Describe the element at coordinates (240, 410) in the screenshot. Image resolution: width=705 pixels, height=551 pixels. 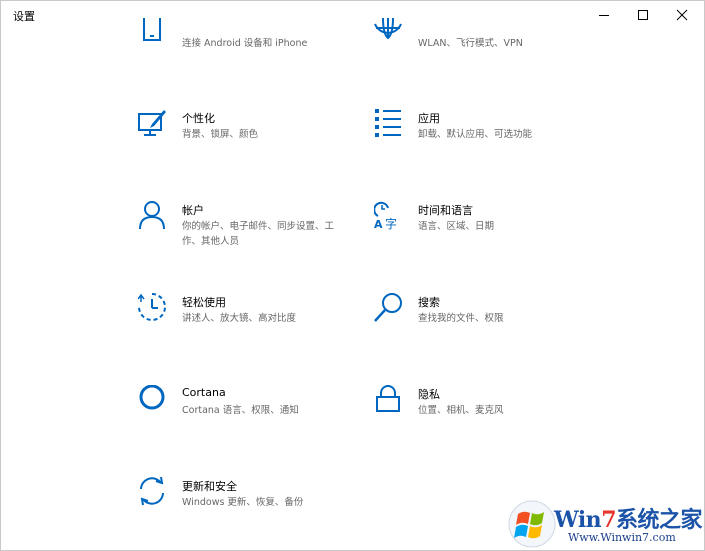
I see `tile-desc: Cortana 语言、权限、通知` at that location.